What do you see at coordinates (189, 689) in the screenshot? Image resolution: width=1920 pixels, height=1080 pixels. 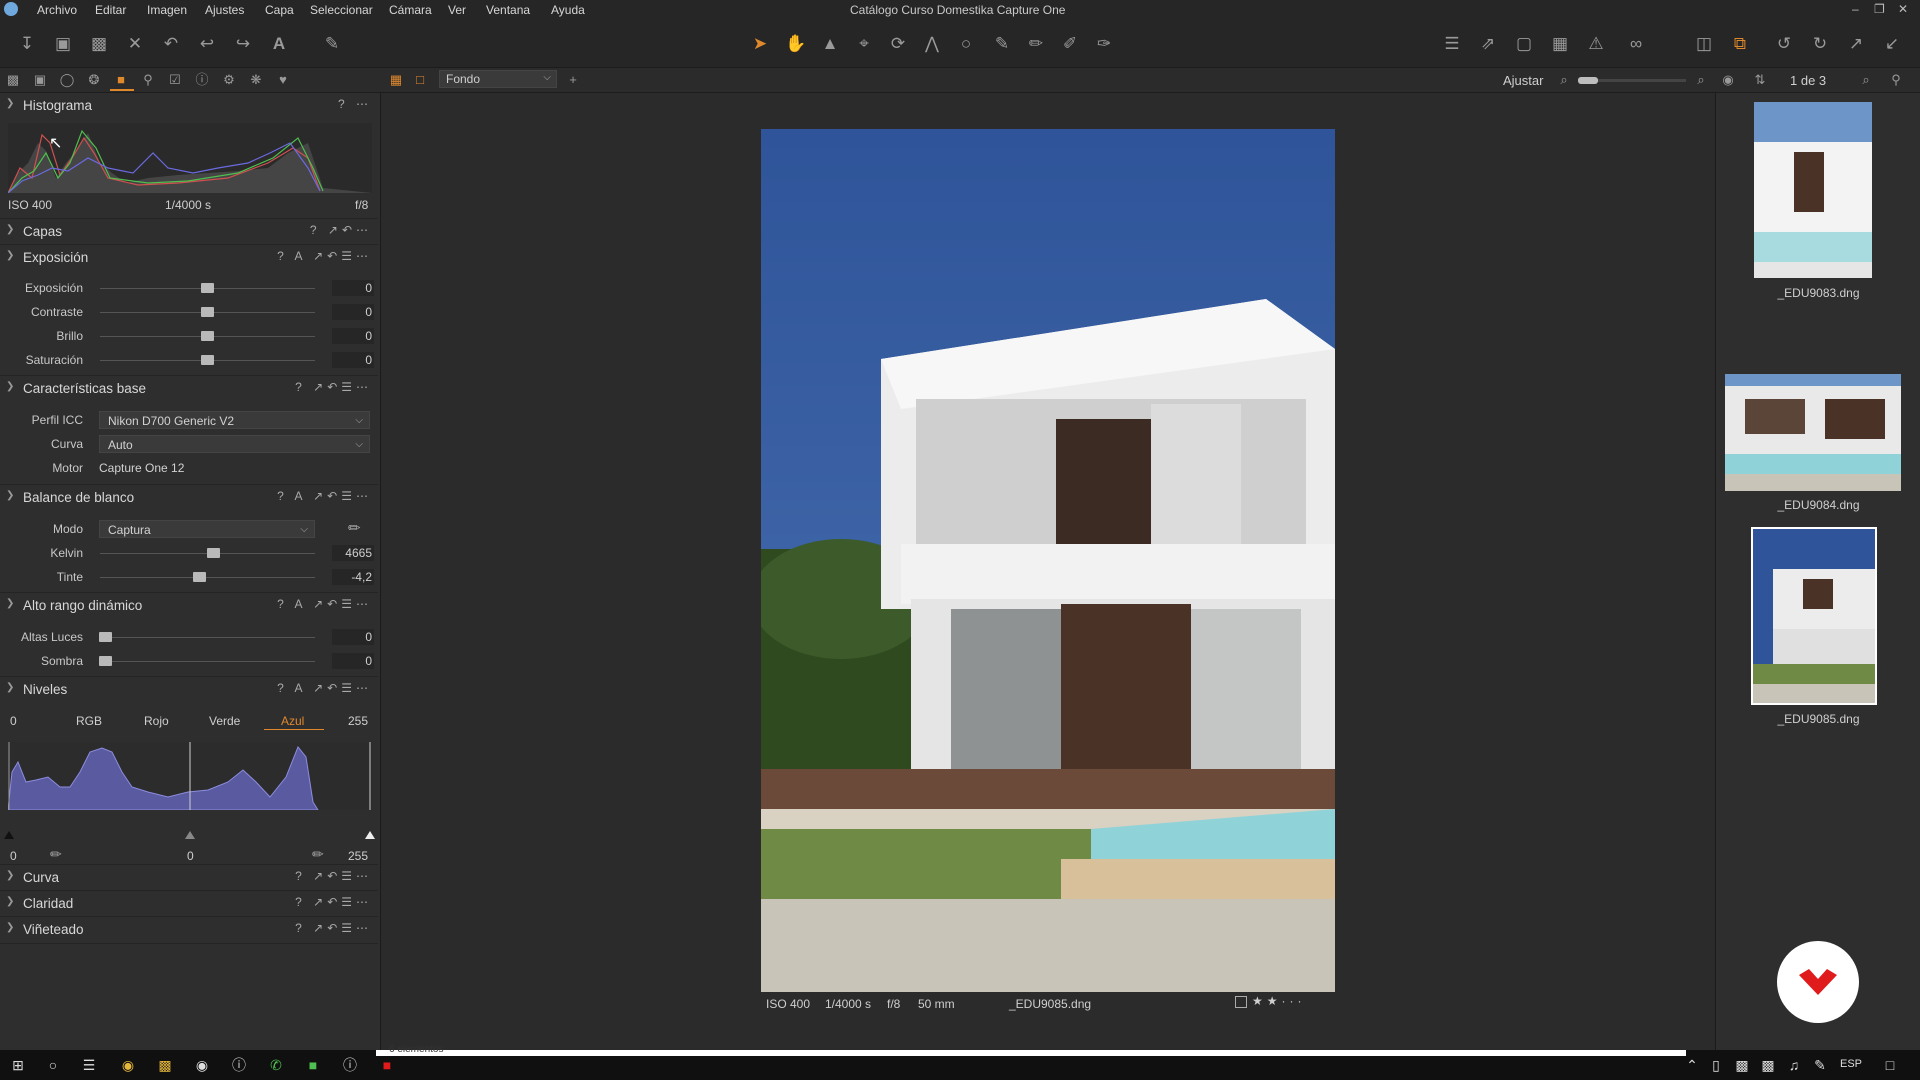 I see `section-niveles: ❯ Niveles ? A ↗↶☰⋯` at bounding box center [189, 689].